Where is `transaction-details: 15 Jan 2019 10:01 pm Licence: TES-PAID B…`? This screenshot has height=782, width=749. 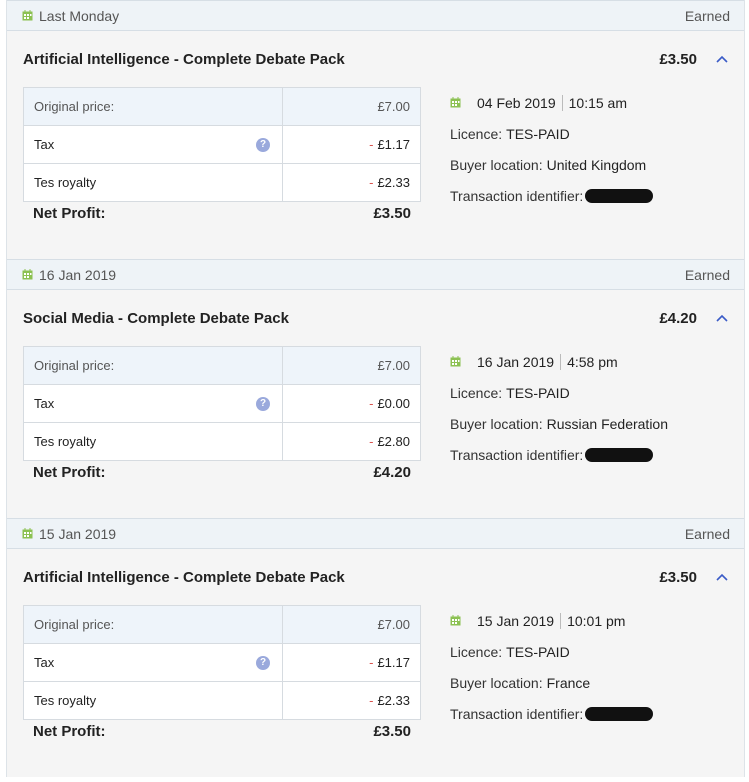
transaction-details: 15 Jan 2019 10:01 pm Licence: TES-PAID B… is located at coordinates (552, 667).